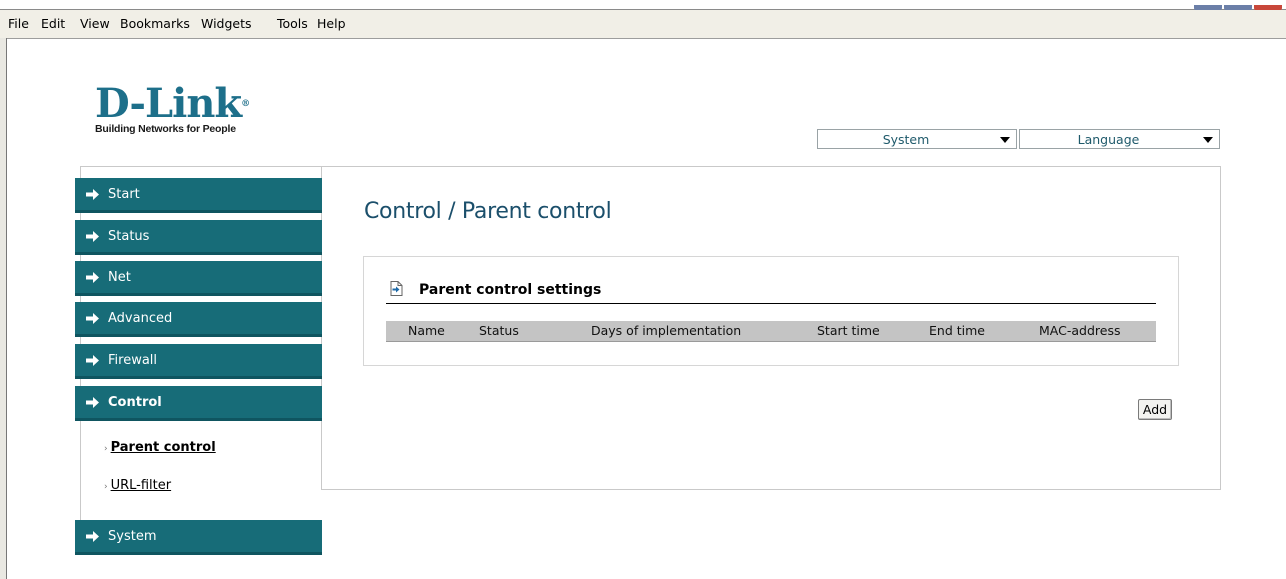 The height and width of the screenshot is (579, 1286). Describe the element at coordinates (1080, 330) in the screenshot. I see `column-header-mac: MAC-address` at that location.